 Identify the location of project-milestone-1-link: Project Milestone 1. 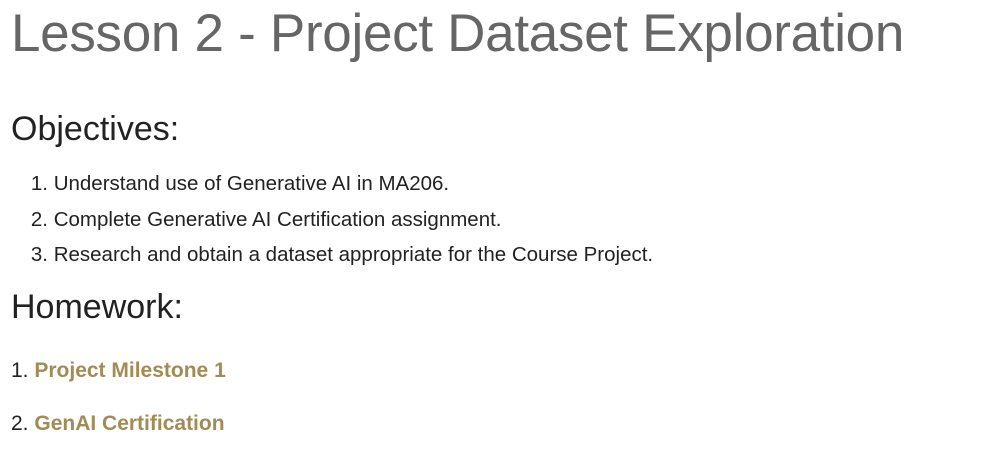
(129, 370).